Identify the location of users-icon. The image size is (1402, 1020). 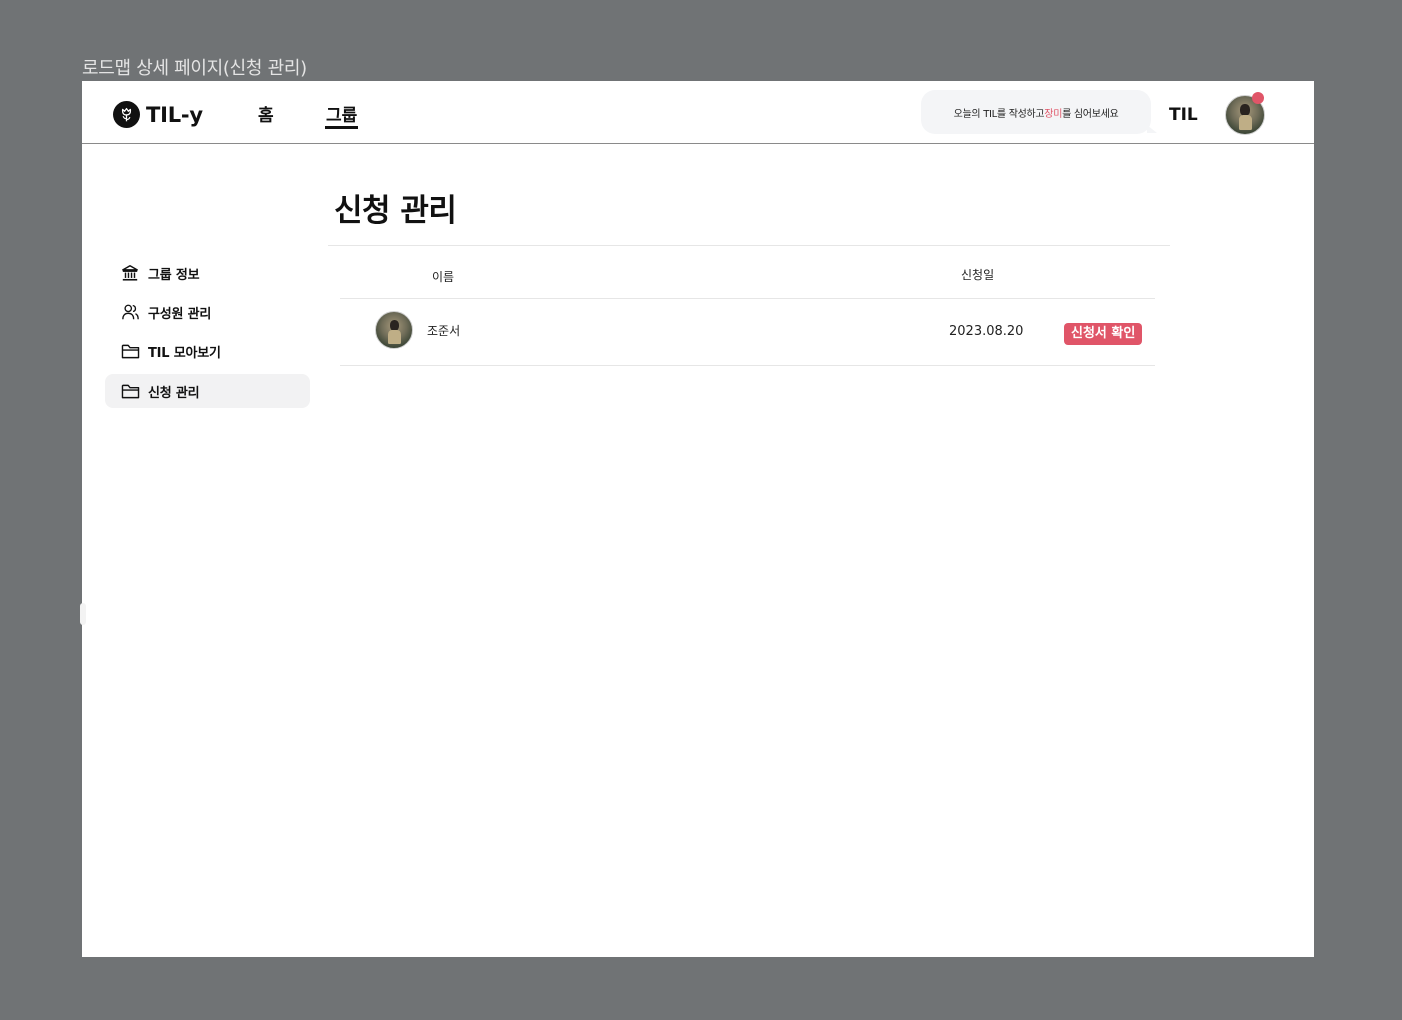
(130, 312).